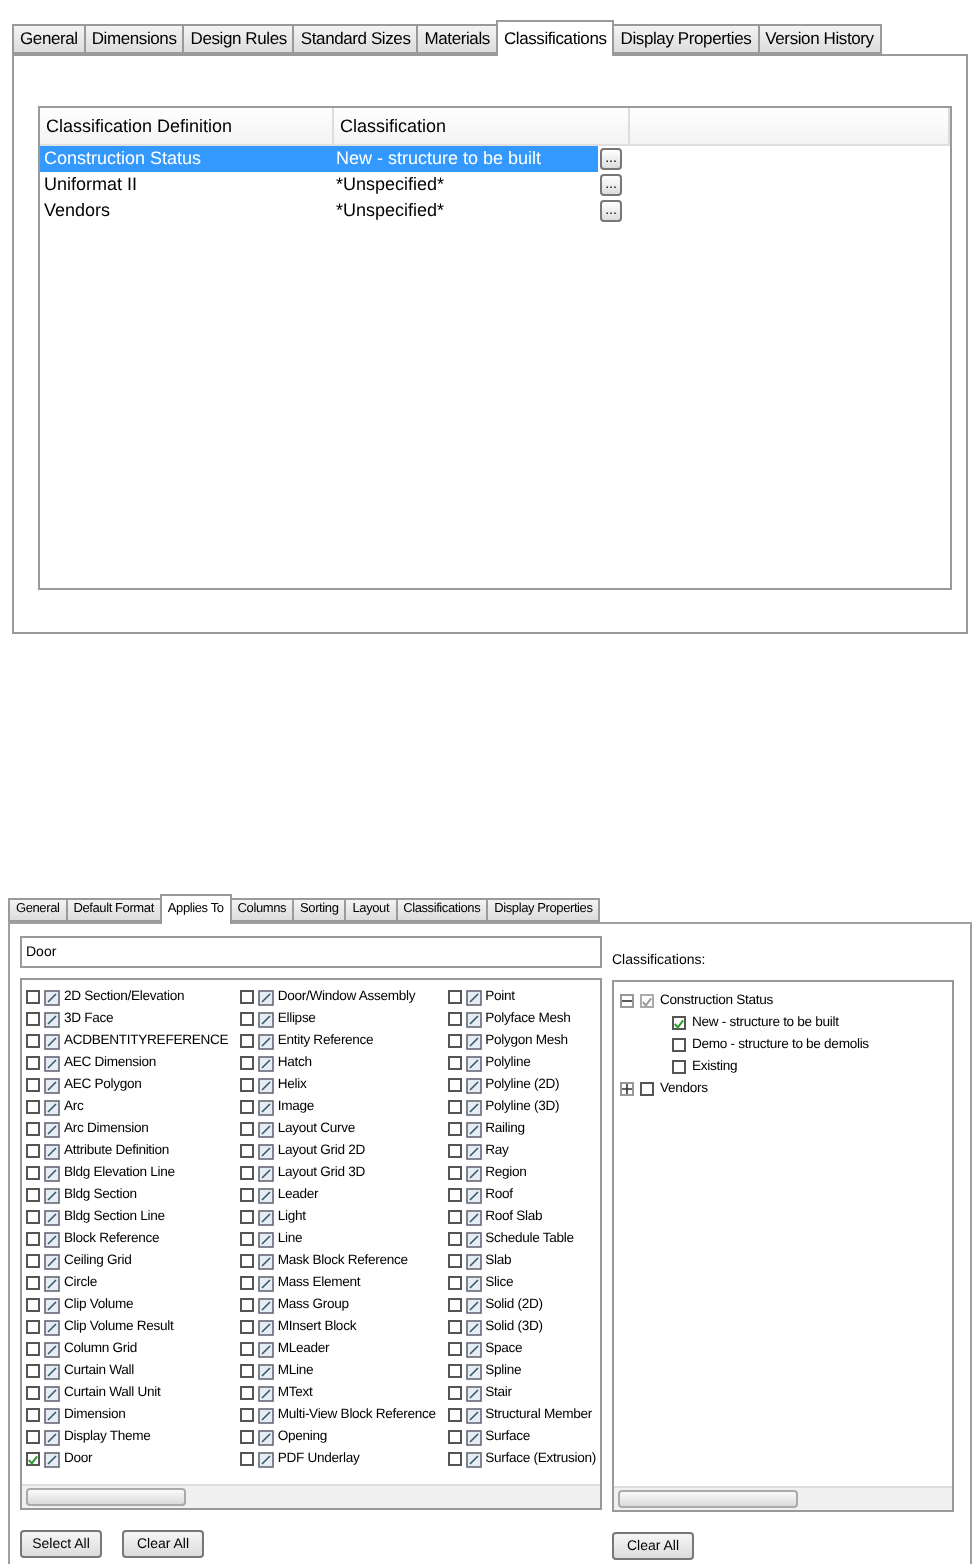 The height and width of the screenshot is (1564, 978). Describe the element at coordinates (686, 39) in the screenshot. I see `tab: Display Properties` at that location.